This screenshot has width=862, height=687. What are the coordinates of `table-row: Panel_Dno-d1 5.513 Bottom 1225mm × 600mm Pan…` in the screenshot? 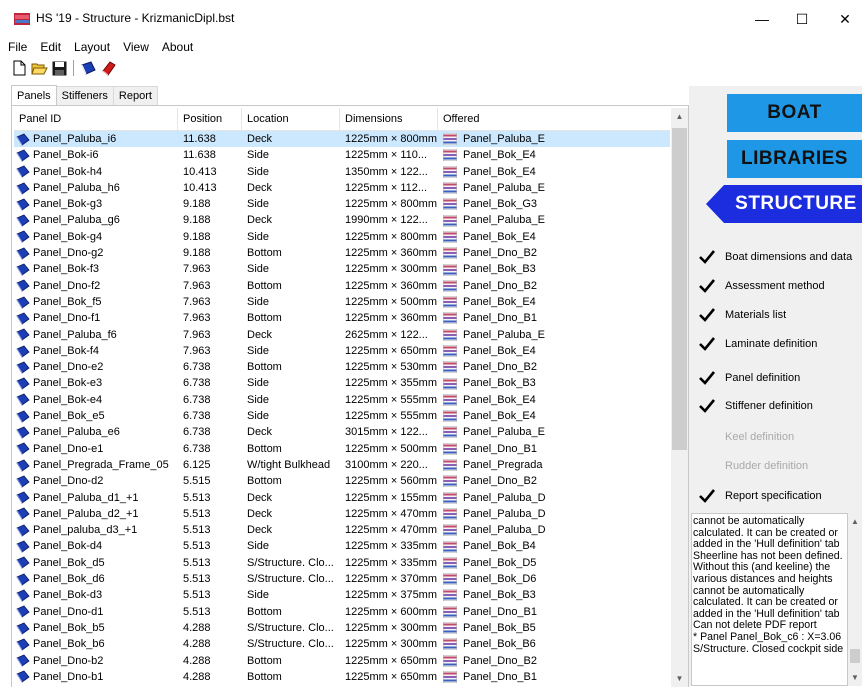 It's located at (342, 612).